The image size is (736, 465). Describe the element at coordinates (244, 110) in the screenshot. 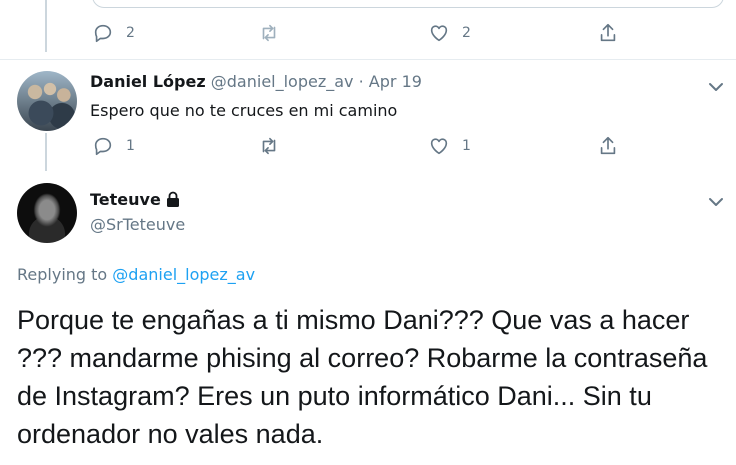

I see `tweet-text: Espero que no te cruces en mi camino` at that location.